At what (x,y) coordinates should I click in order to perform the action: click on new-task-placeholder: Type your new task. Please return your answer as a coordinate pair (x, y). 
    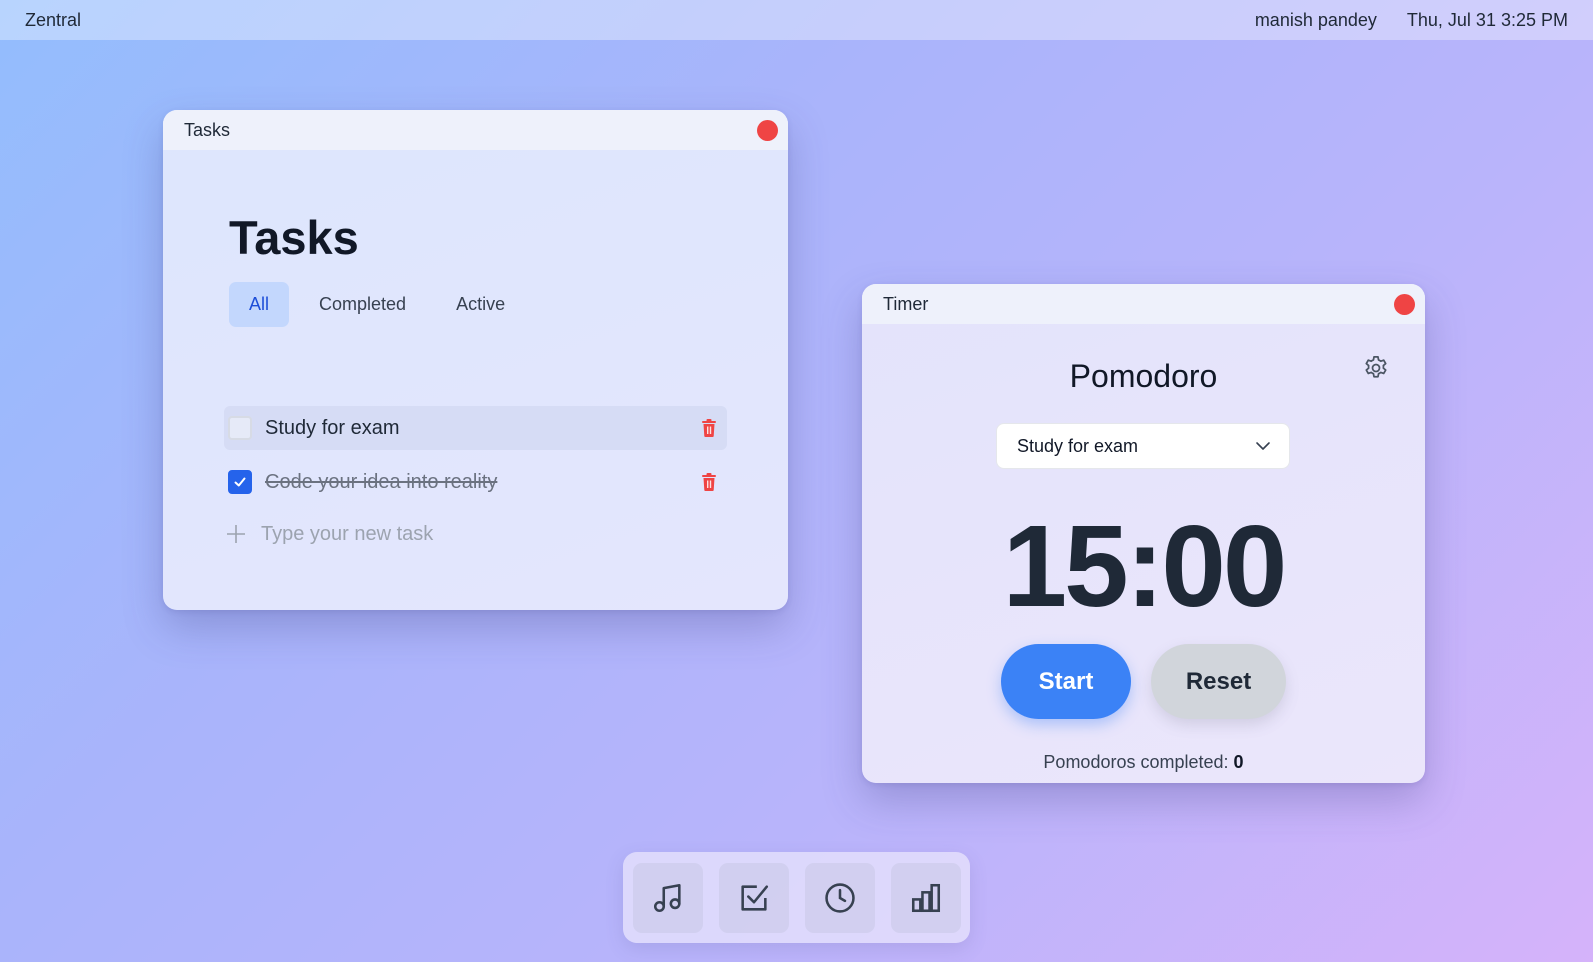
    Looking at the image, I should click on (347, 533).